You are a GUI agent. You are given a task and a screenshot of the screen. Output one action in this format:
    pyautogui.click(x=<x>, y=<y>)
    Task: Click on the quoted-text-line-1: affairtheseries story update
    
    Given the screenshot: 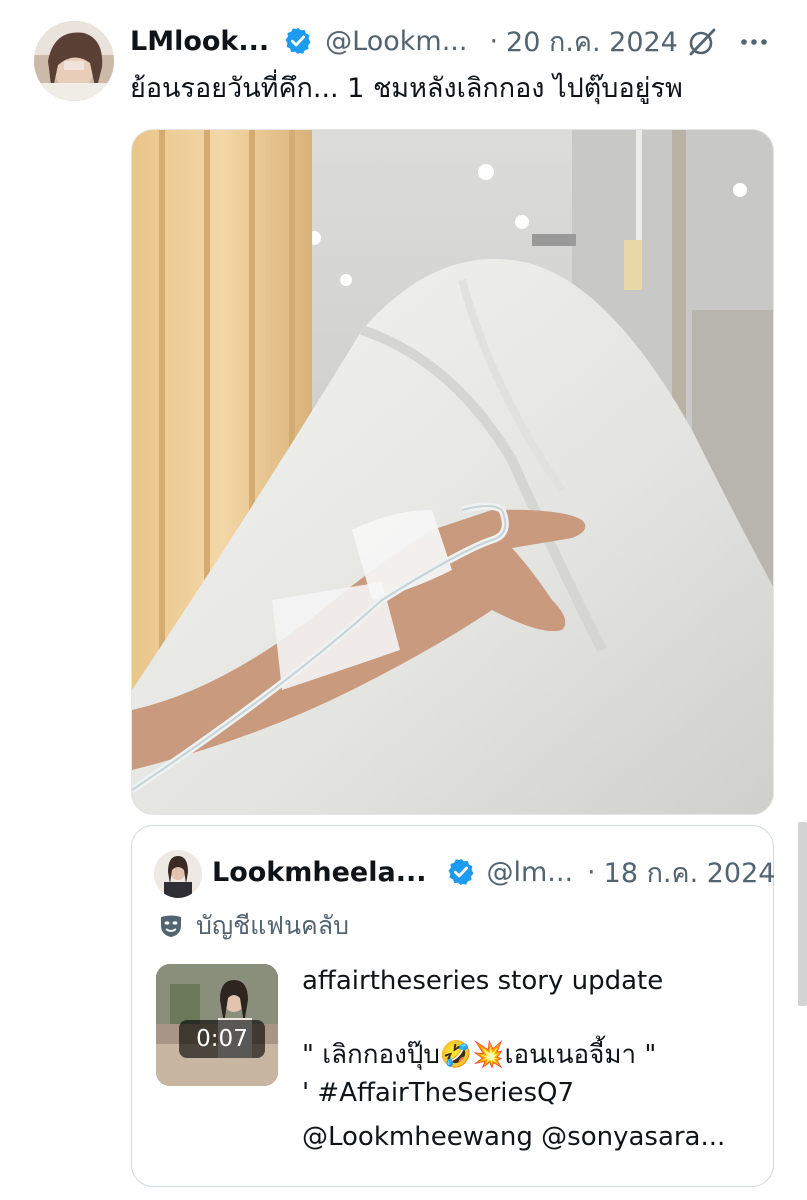 What is the action you would take?
    pyautogui.click(x=483, y=981)
    